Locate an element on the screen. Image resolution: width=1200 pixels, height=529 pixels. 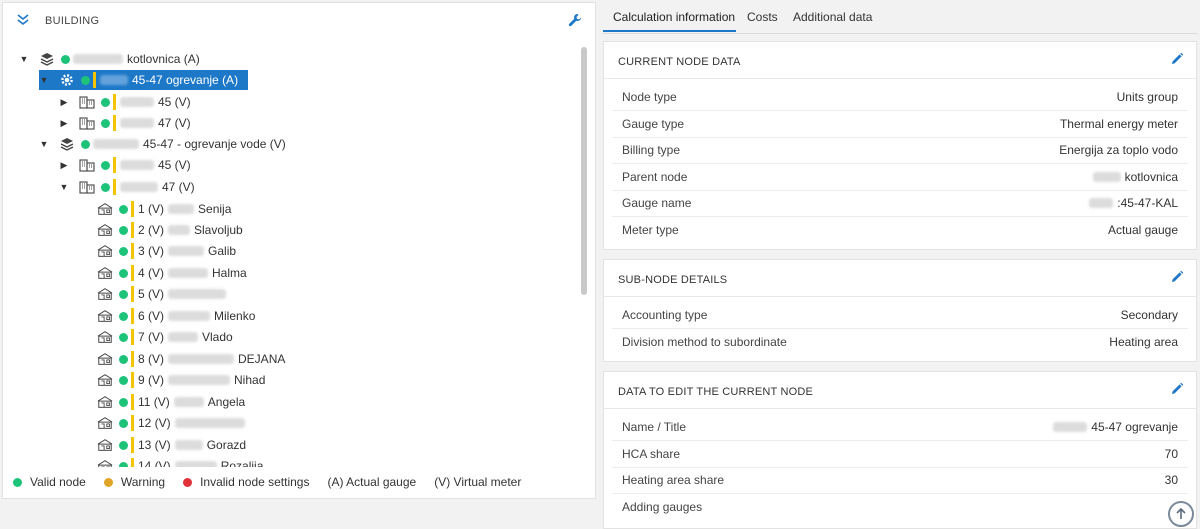
legend-item: (A) Actual gauge is located at coordinates (371, 482).